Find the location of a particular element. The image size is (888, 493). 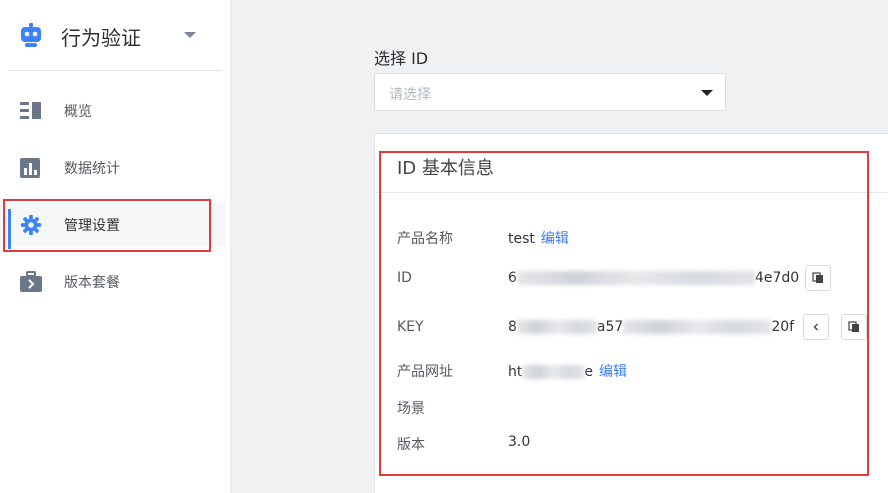

brand-title: 行为验证 is located at coordinates (101, 38).